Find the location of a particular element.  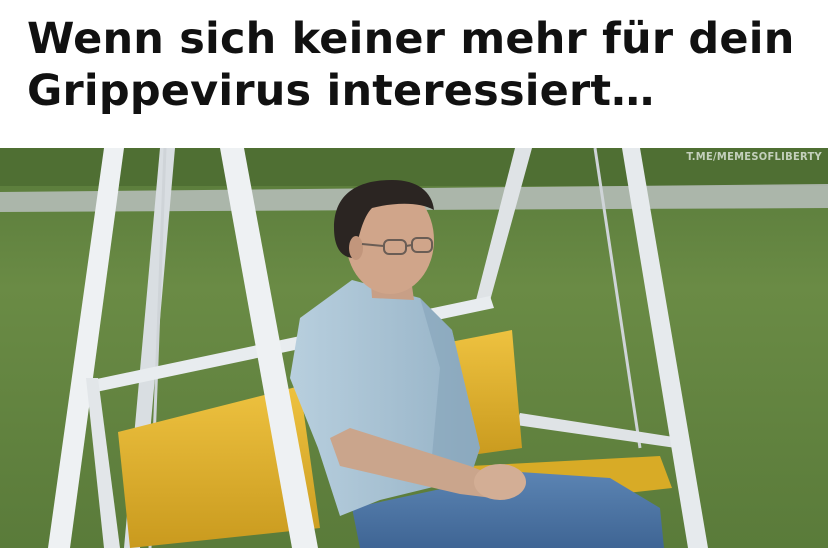

person-ear is located at coordinates (356, 248).